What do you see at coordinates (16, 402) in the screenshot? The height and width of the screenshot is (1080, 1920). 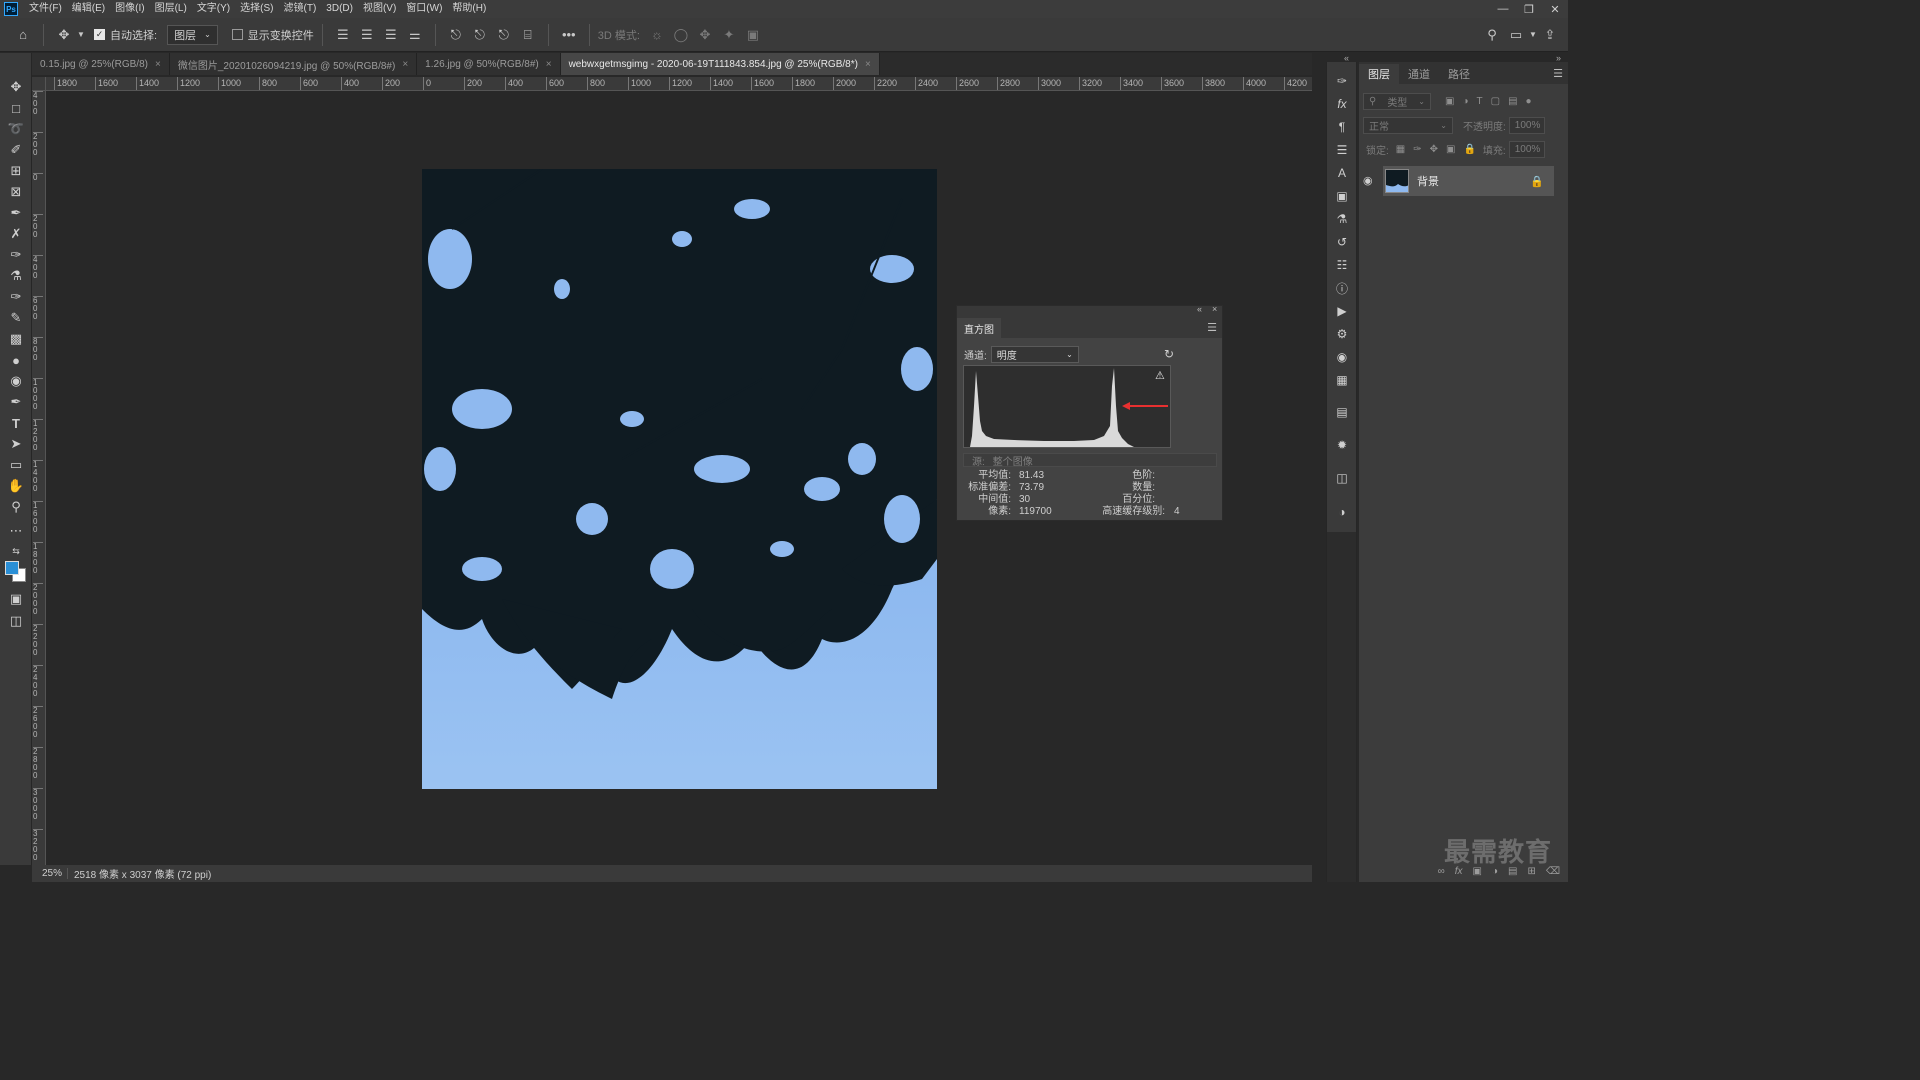 I see `pen-tool-icon: ✒` at bounding box center [16, 402].